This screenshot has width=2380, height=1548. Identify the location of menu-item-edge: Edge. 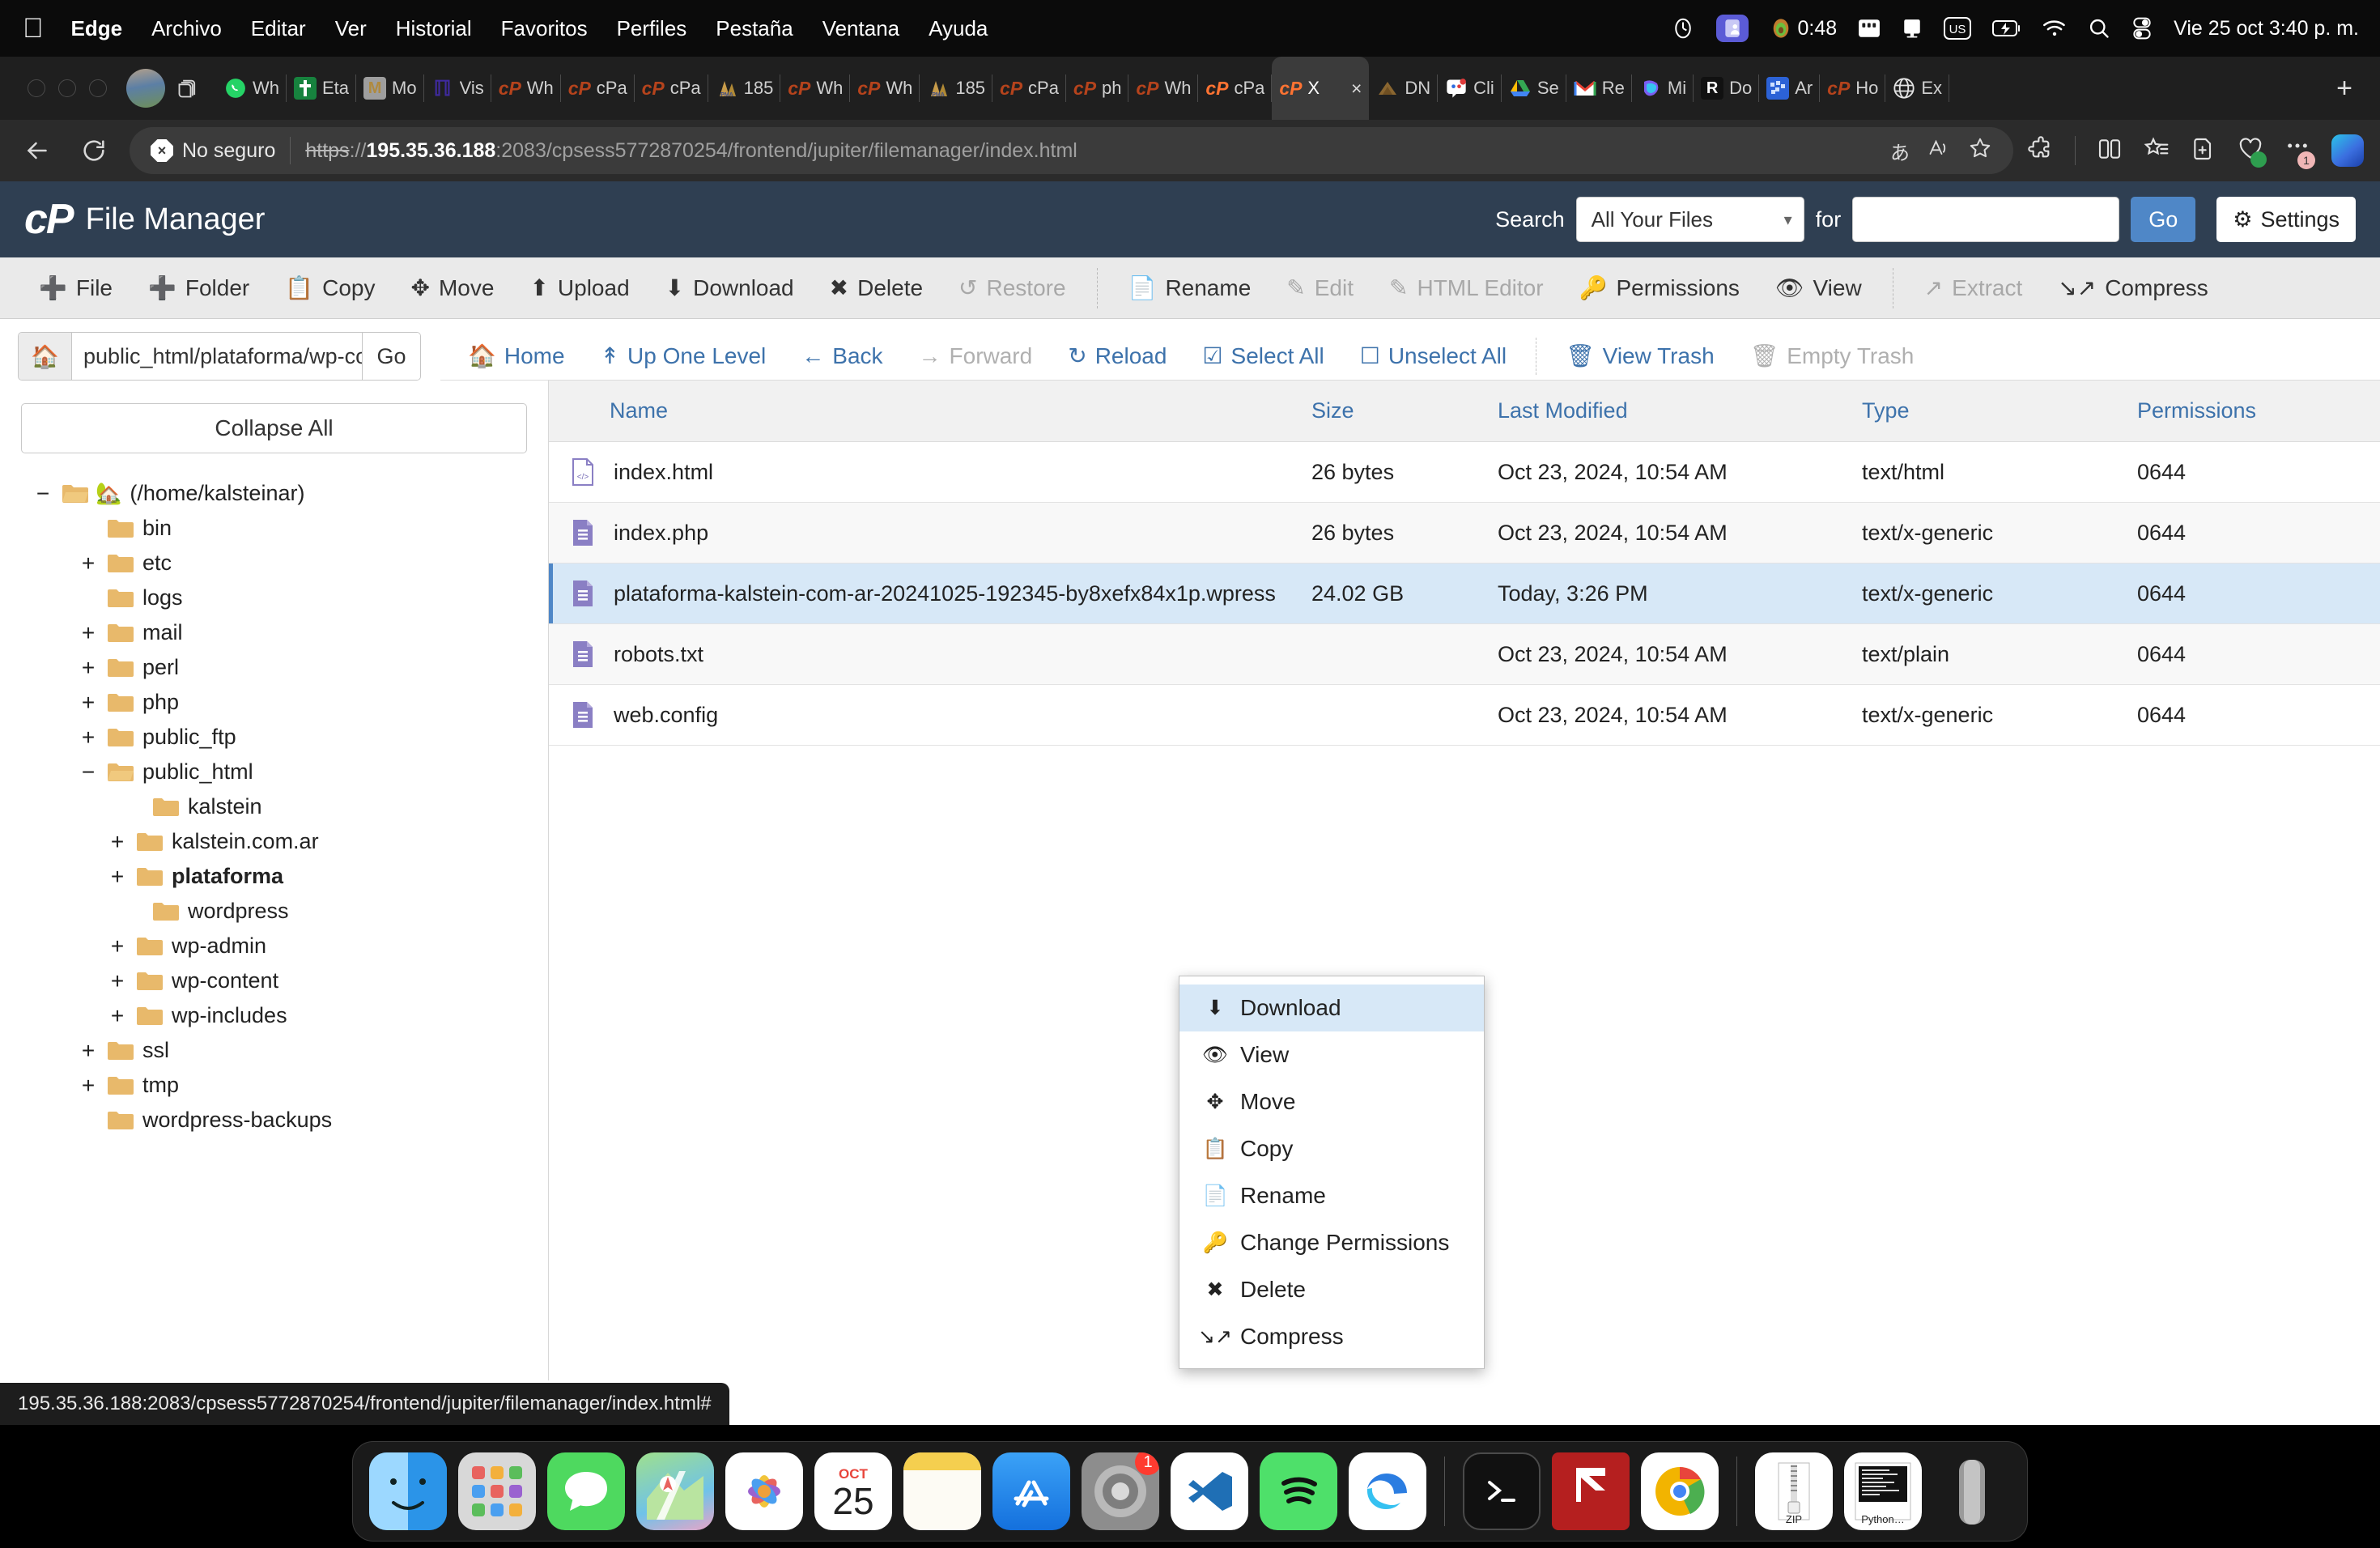
(97, 29).